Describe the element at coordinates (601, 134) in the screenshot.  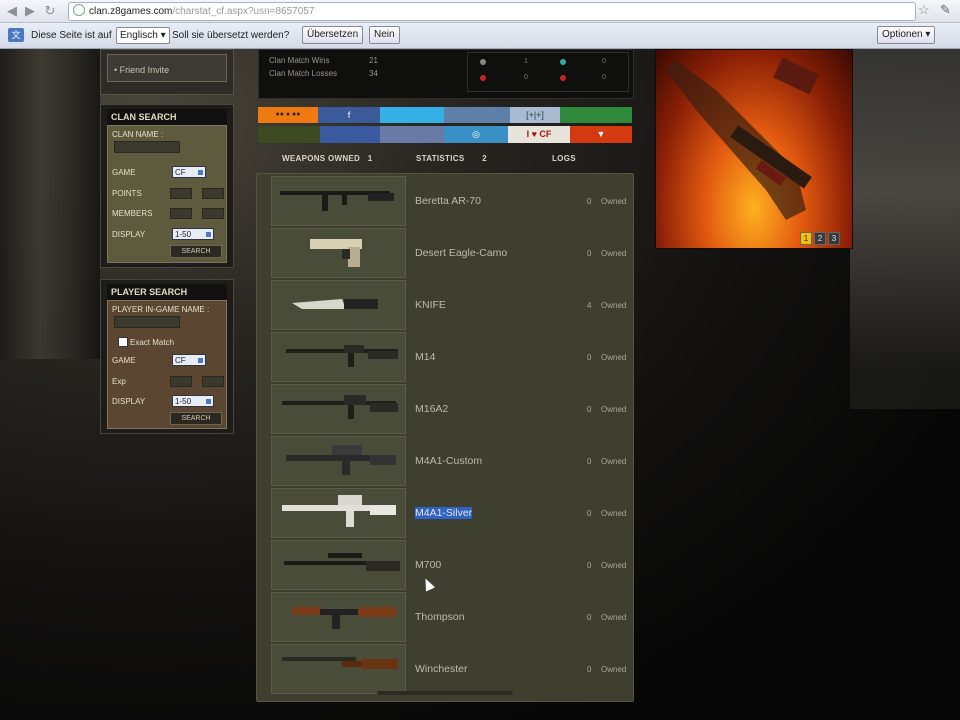
I see `share-dropdown-button: ▼` at that location.